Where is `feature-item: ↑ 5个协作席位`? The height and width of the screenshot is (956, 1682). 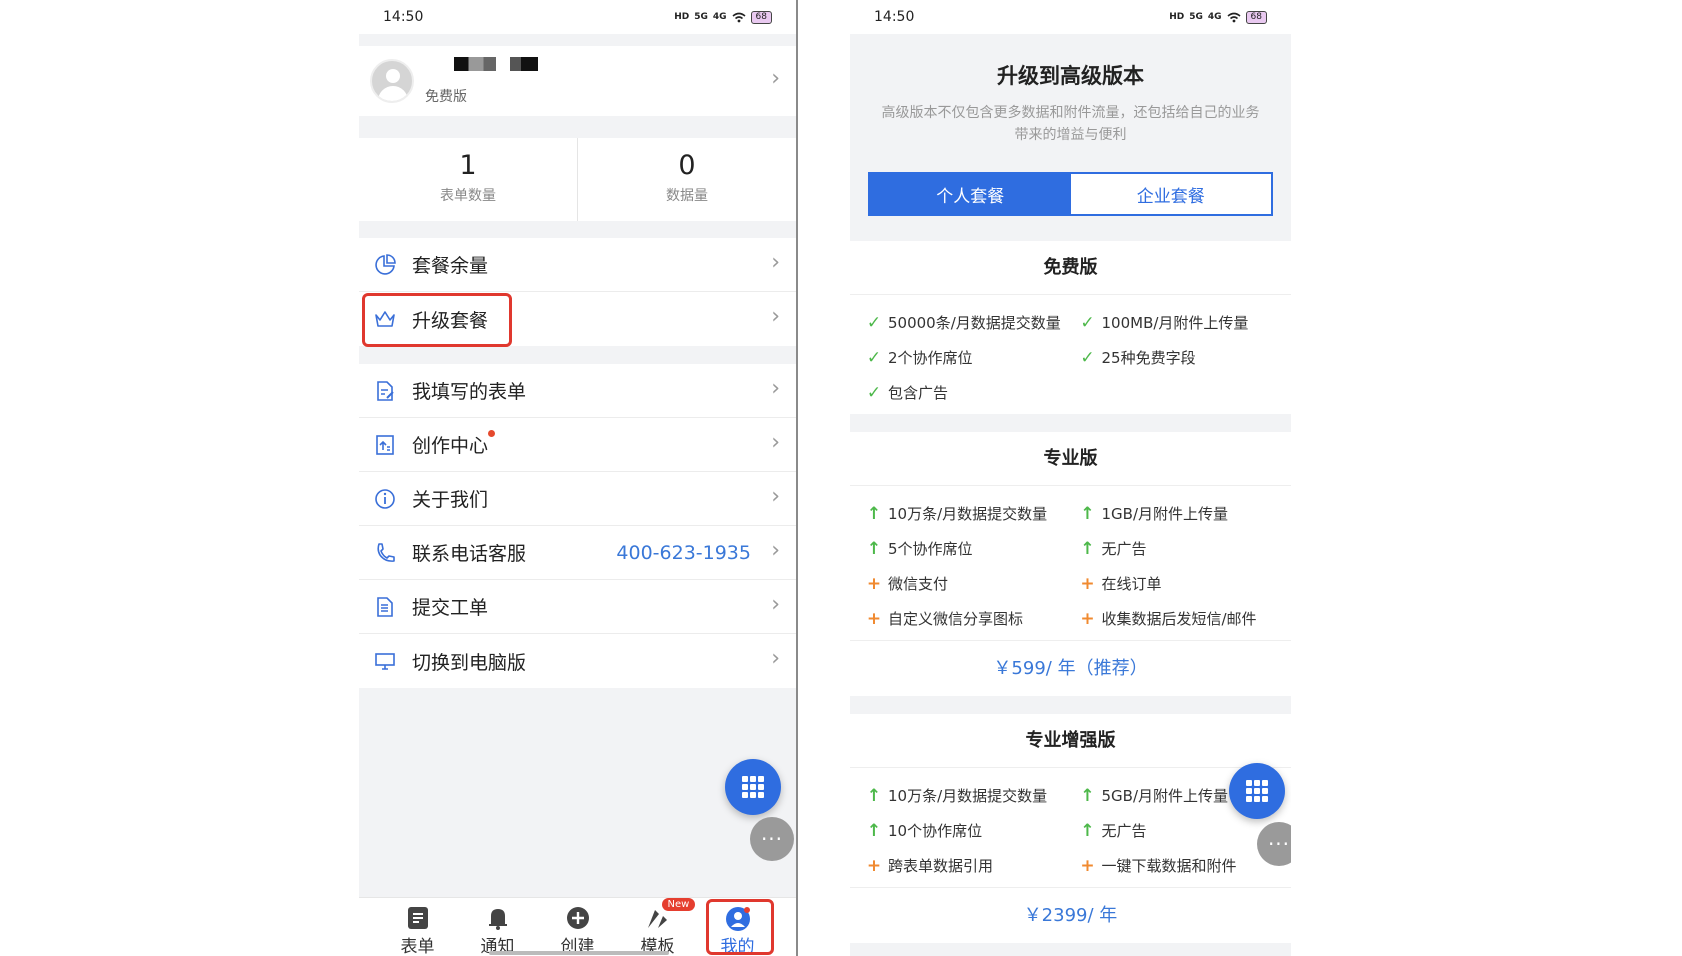 feature-item: ↑ 5个协作席位 is located at coordinates (971, 548).